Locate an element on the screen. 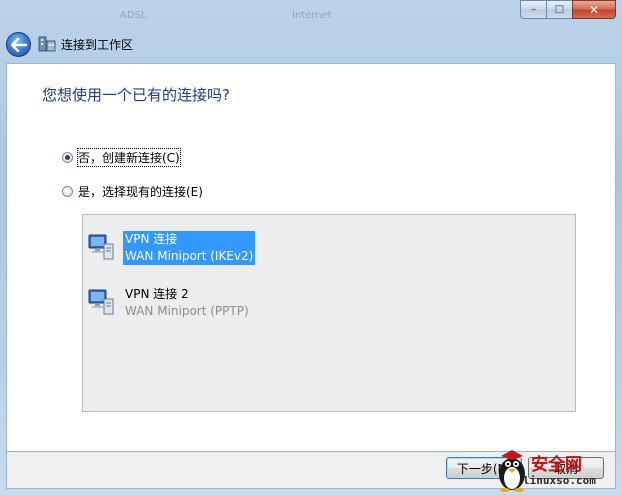  background-ghost-label: ADSL is located at coordinates (133, 15).